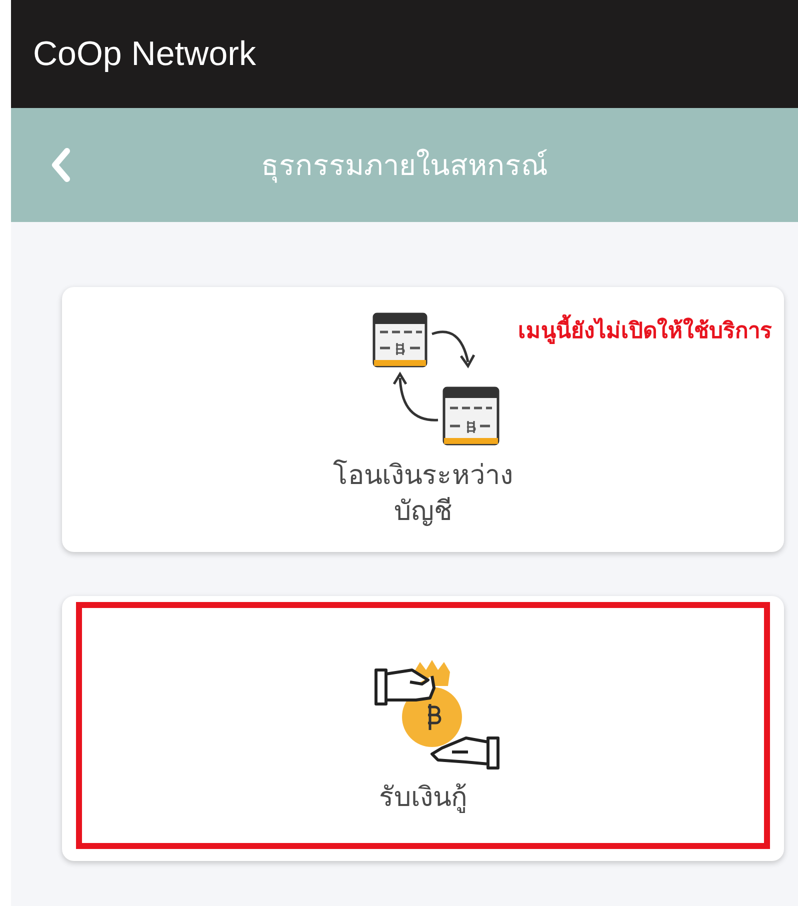 The height and width of the screenshot is (906, 798). I want to click on menu-label: โอนเงินระหว่าง บัญชี, so click(423, 493).